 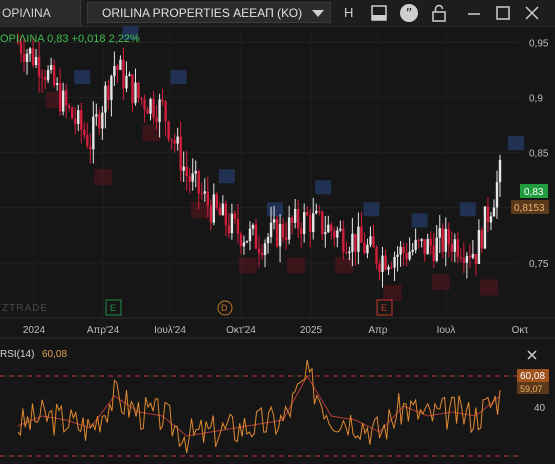 What do you see at coordinates (539, 44) in the screenshot?
I see `price-tick-label: 0,95` at bounding box center [539, 44].